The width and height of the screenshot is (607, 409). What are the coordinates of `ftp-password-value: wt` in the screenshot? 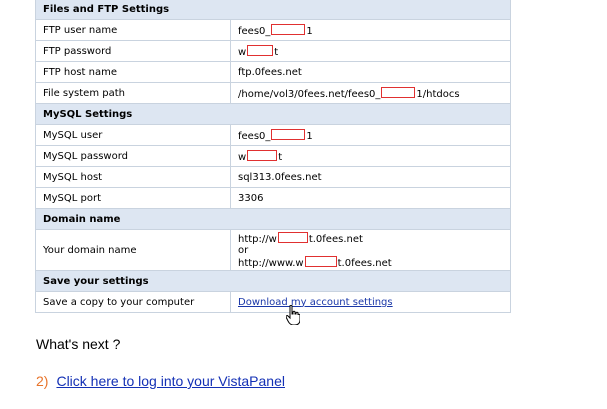 It's located at (370, 51).